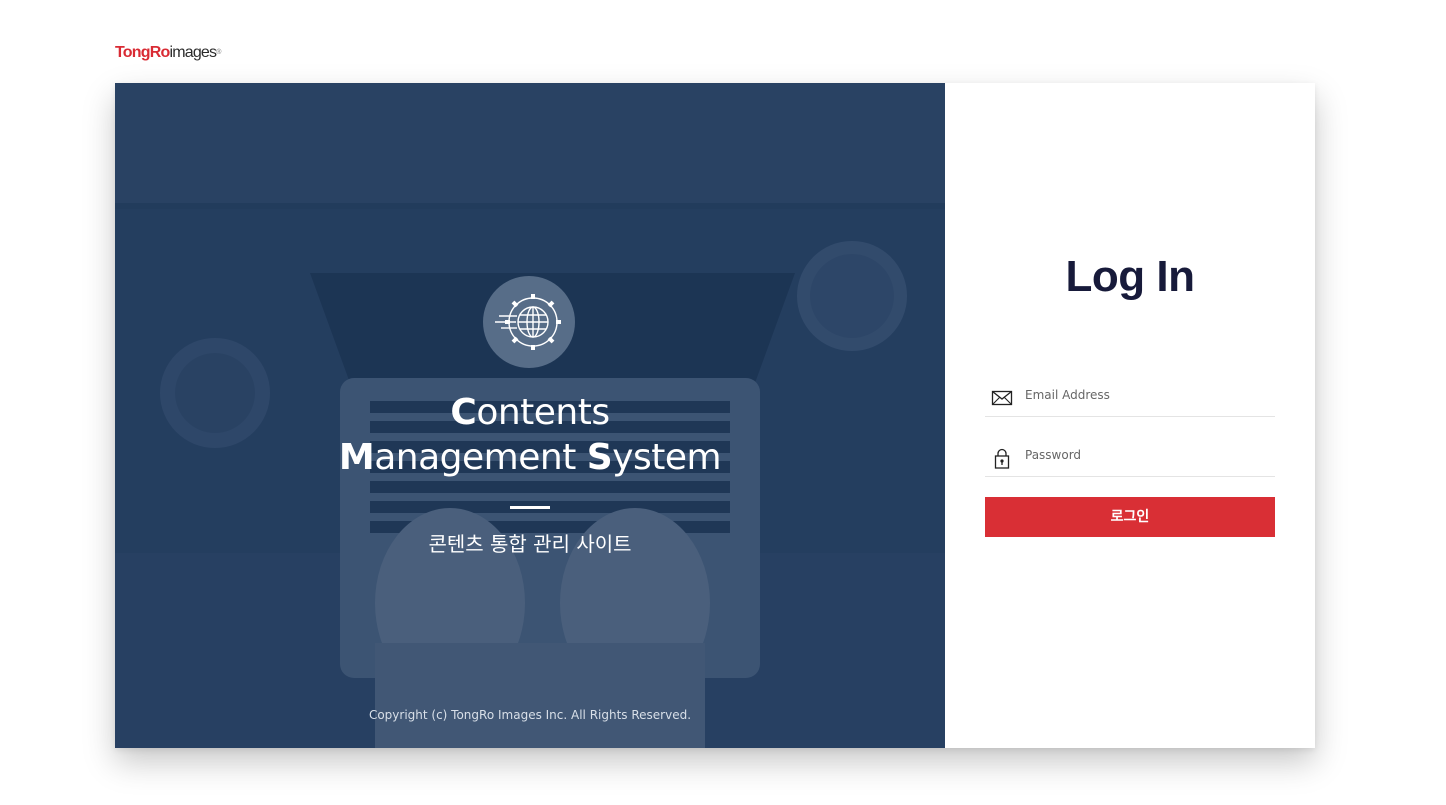 This screenshot has height=805, width=1446. I want to click on logo-text-red: TongRo, so click(142, 52).